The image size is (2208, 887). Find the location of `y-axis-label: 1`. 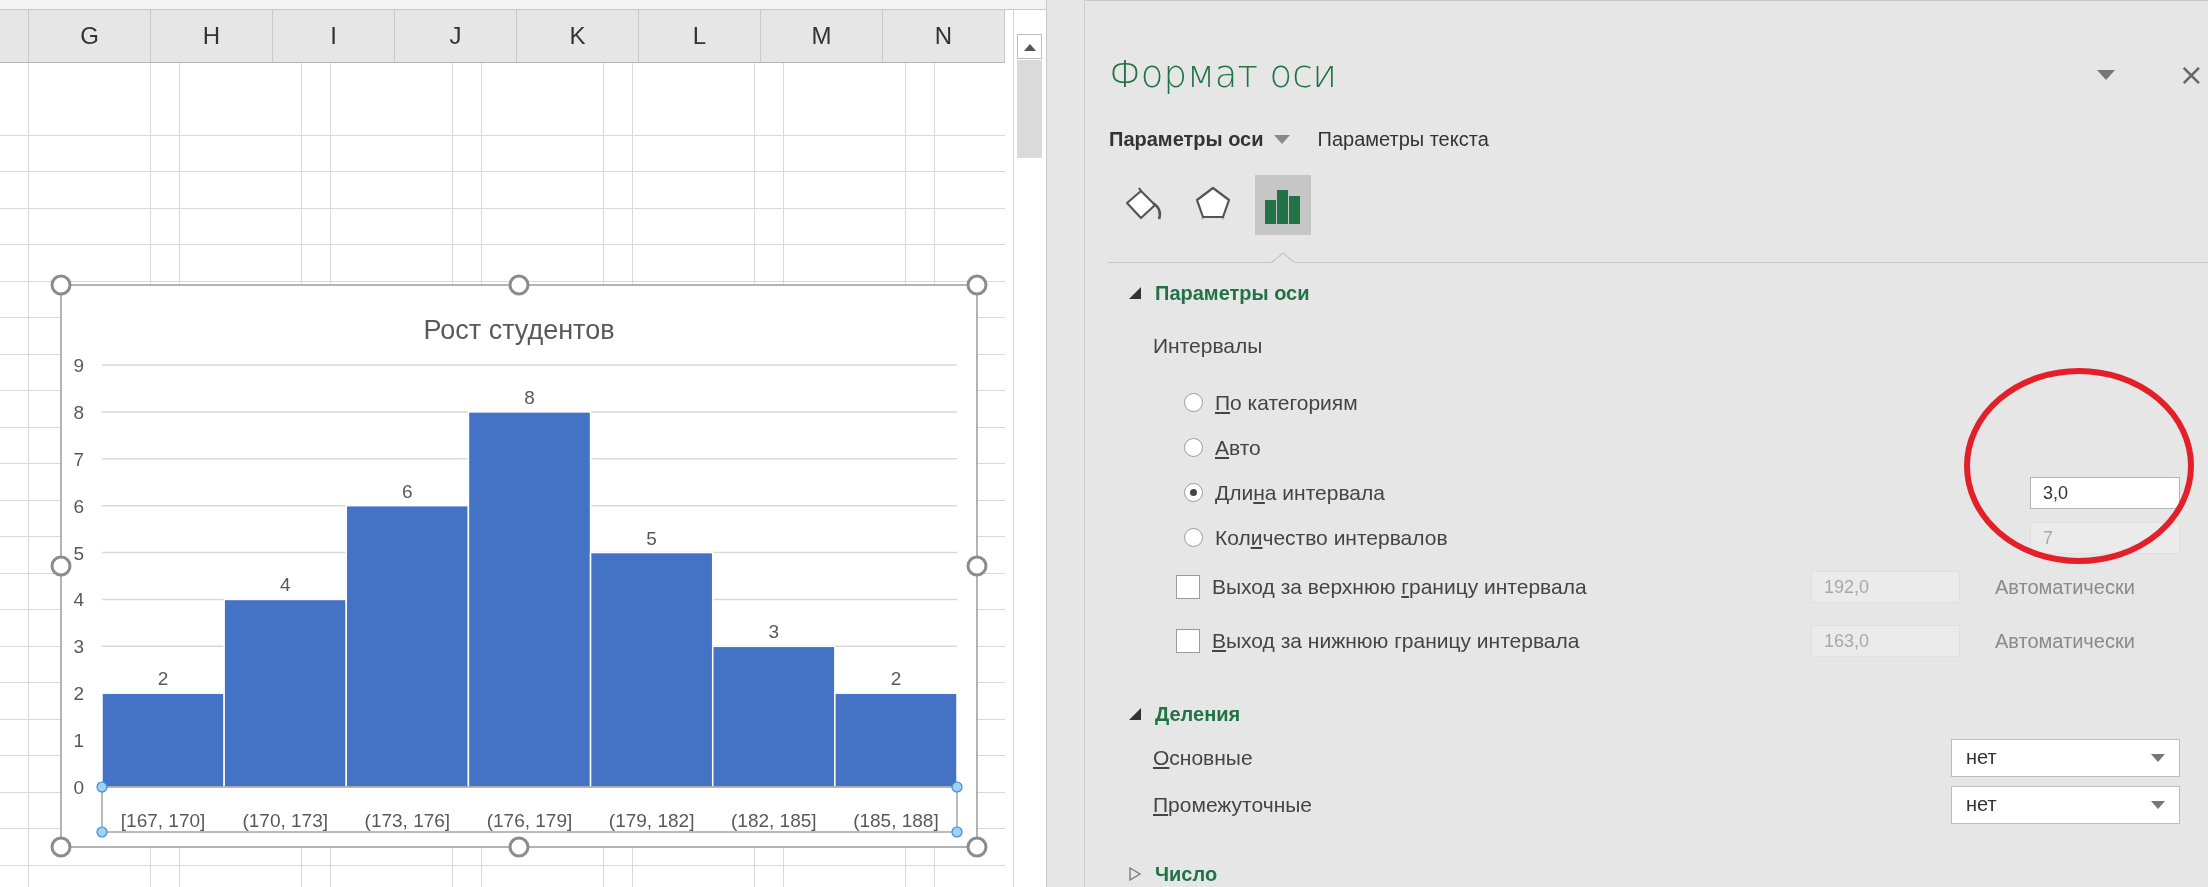

y-axis-label: 1 is located at coordinates (78, 741).